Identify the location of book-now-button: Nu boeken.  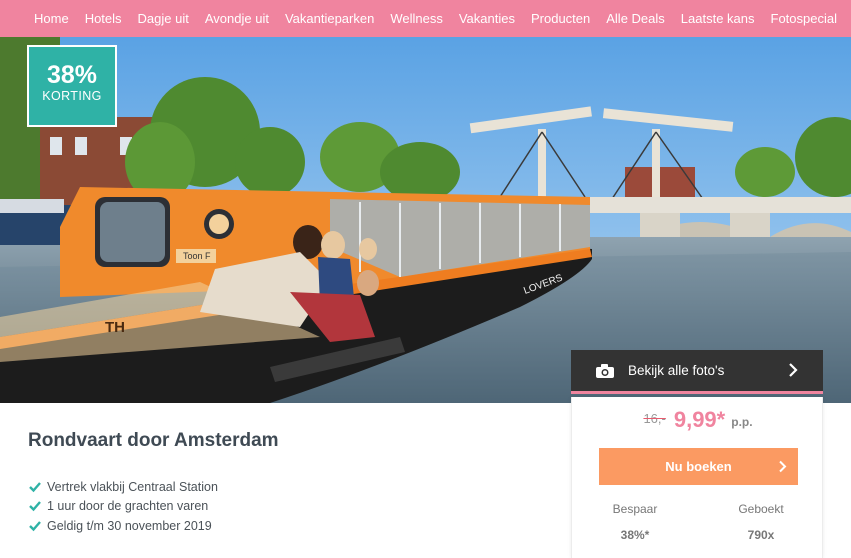
(698, 466).